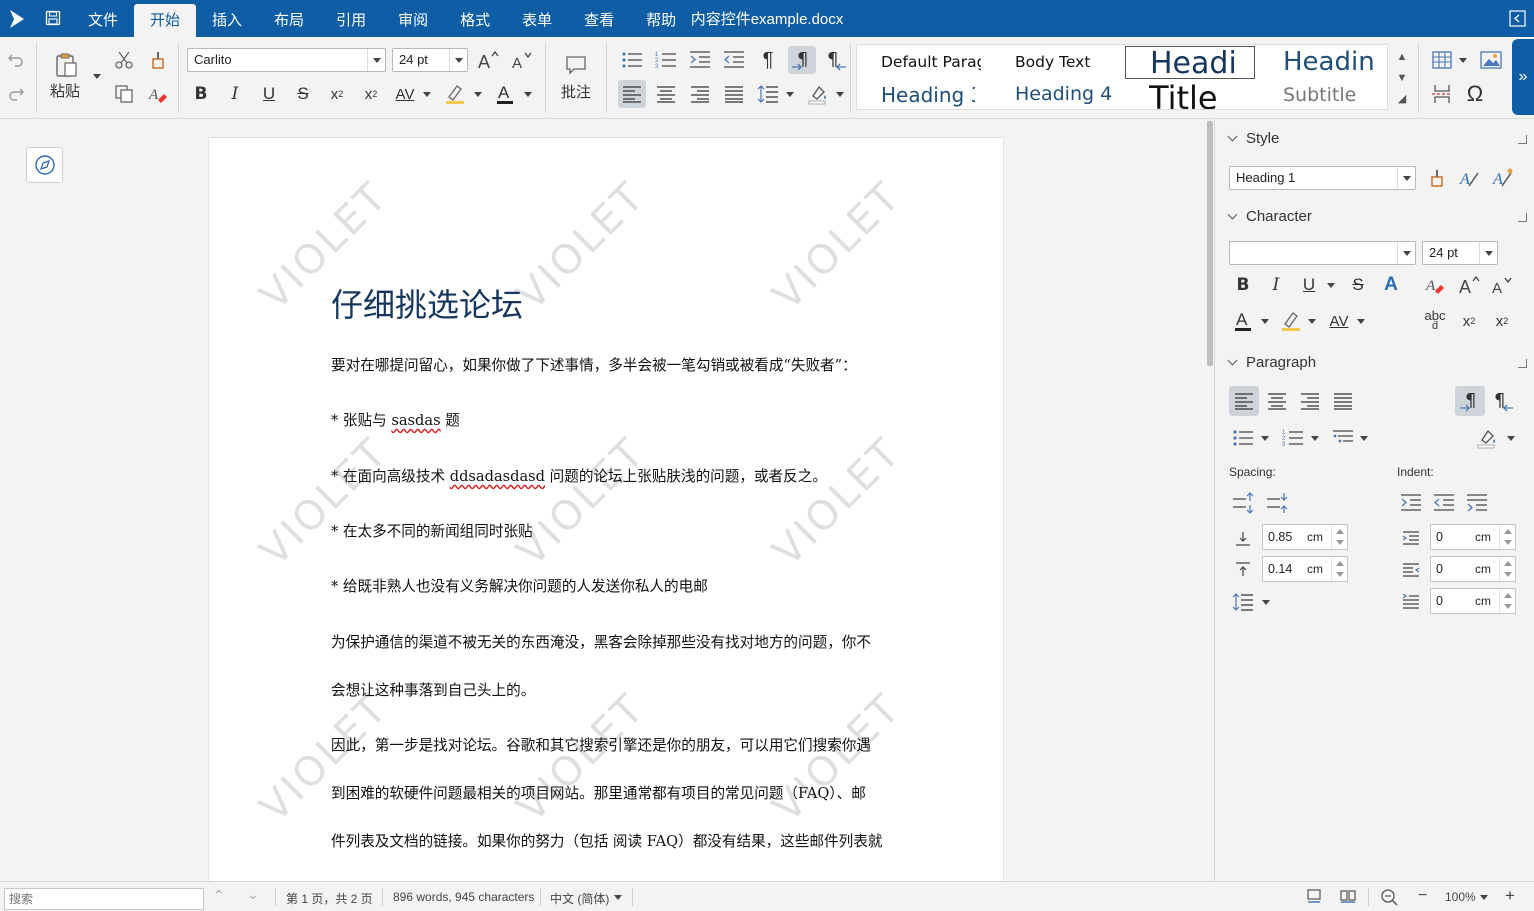 The image size is (1534, 911). I want to click on paragraph-section-header: Paragraph, so click(1272, 362).